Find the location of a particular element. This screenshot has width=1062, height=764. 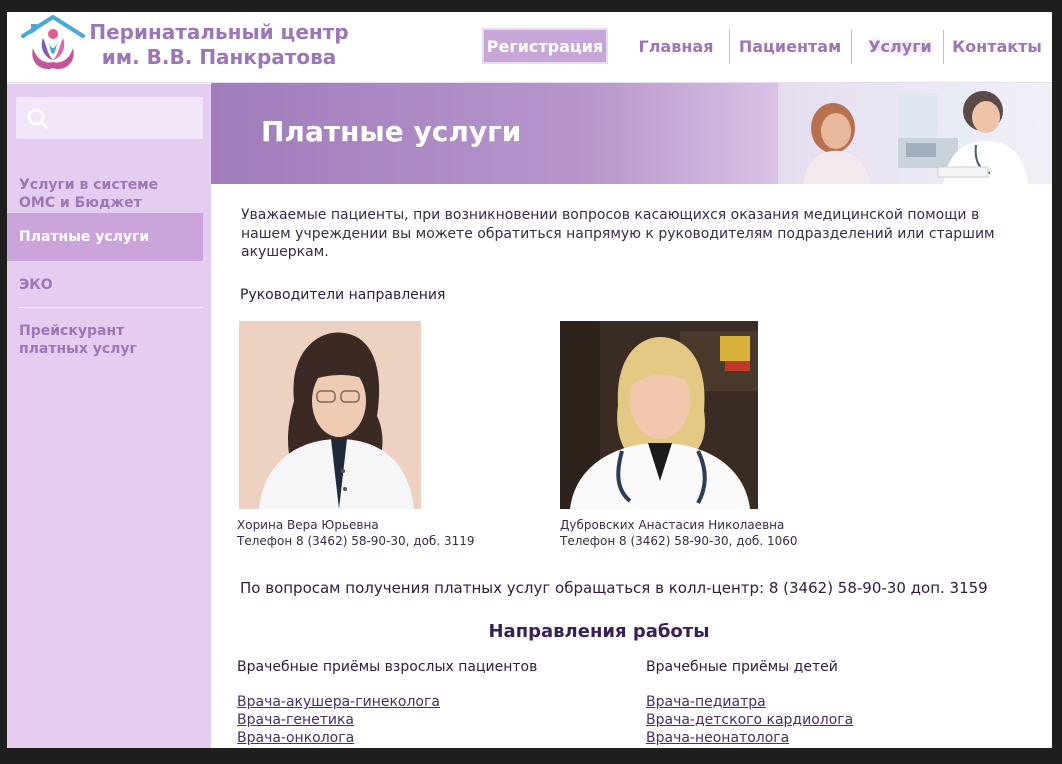

search-icon is located at coordinates (38, 119).